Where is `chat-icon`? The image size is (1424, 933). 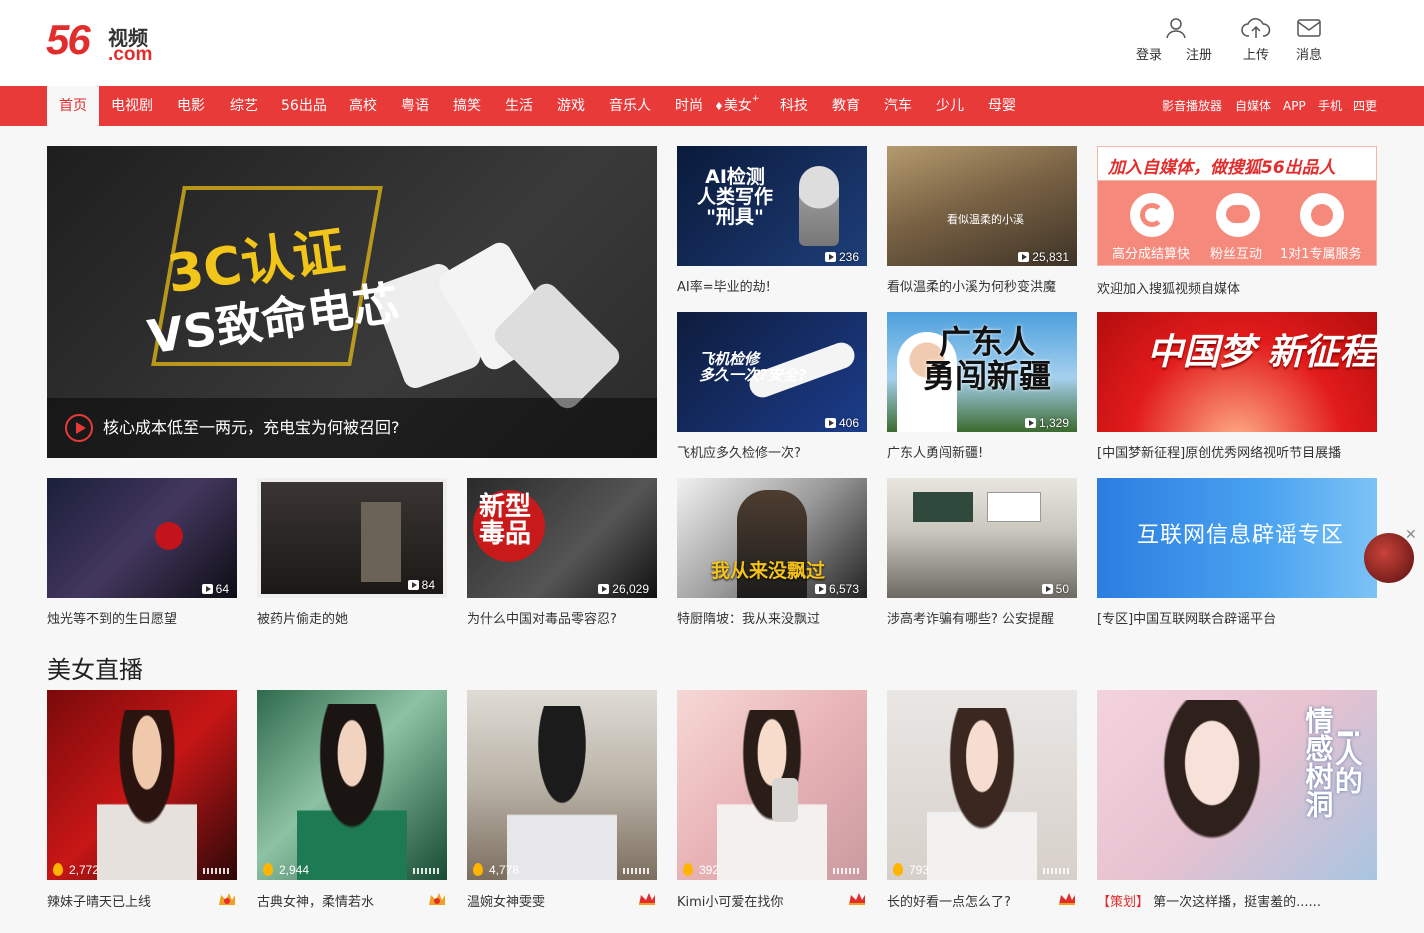 chat-icon is located at coordinates (1238, 215).